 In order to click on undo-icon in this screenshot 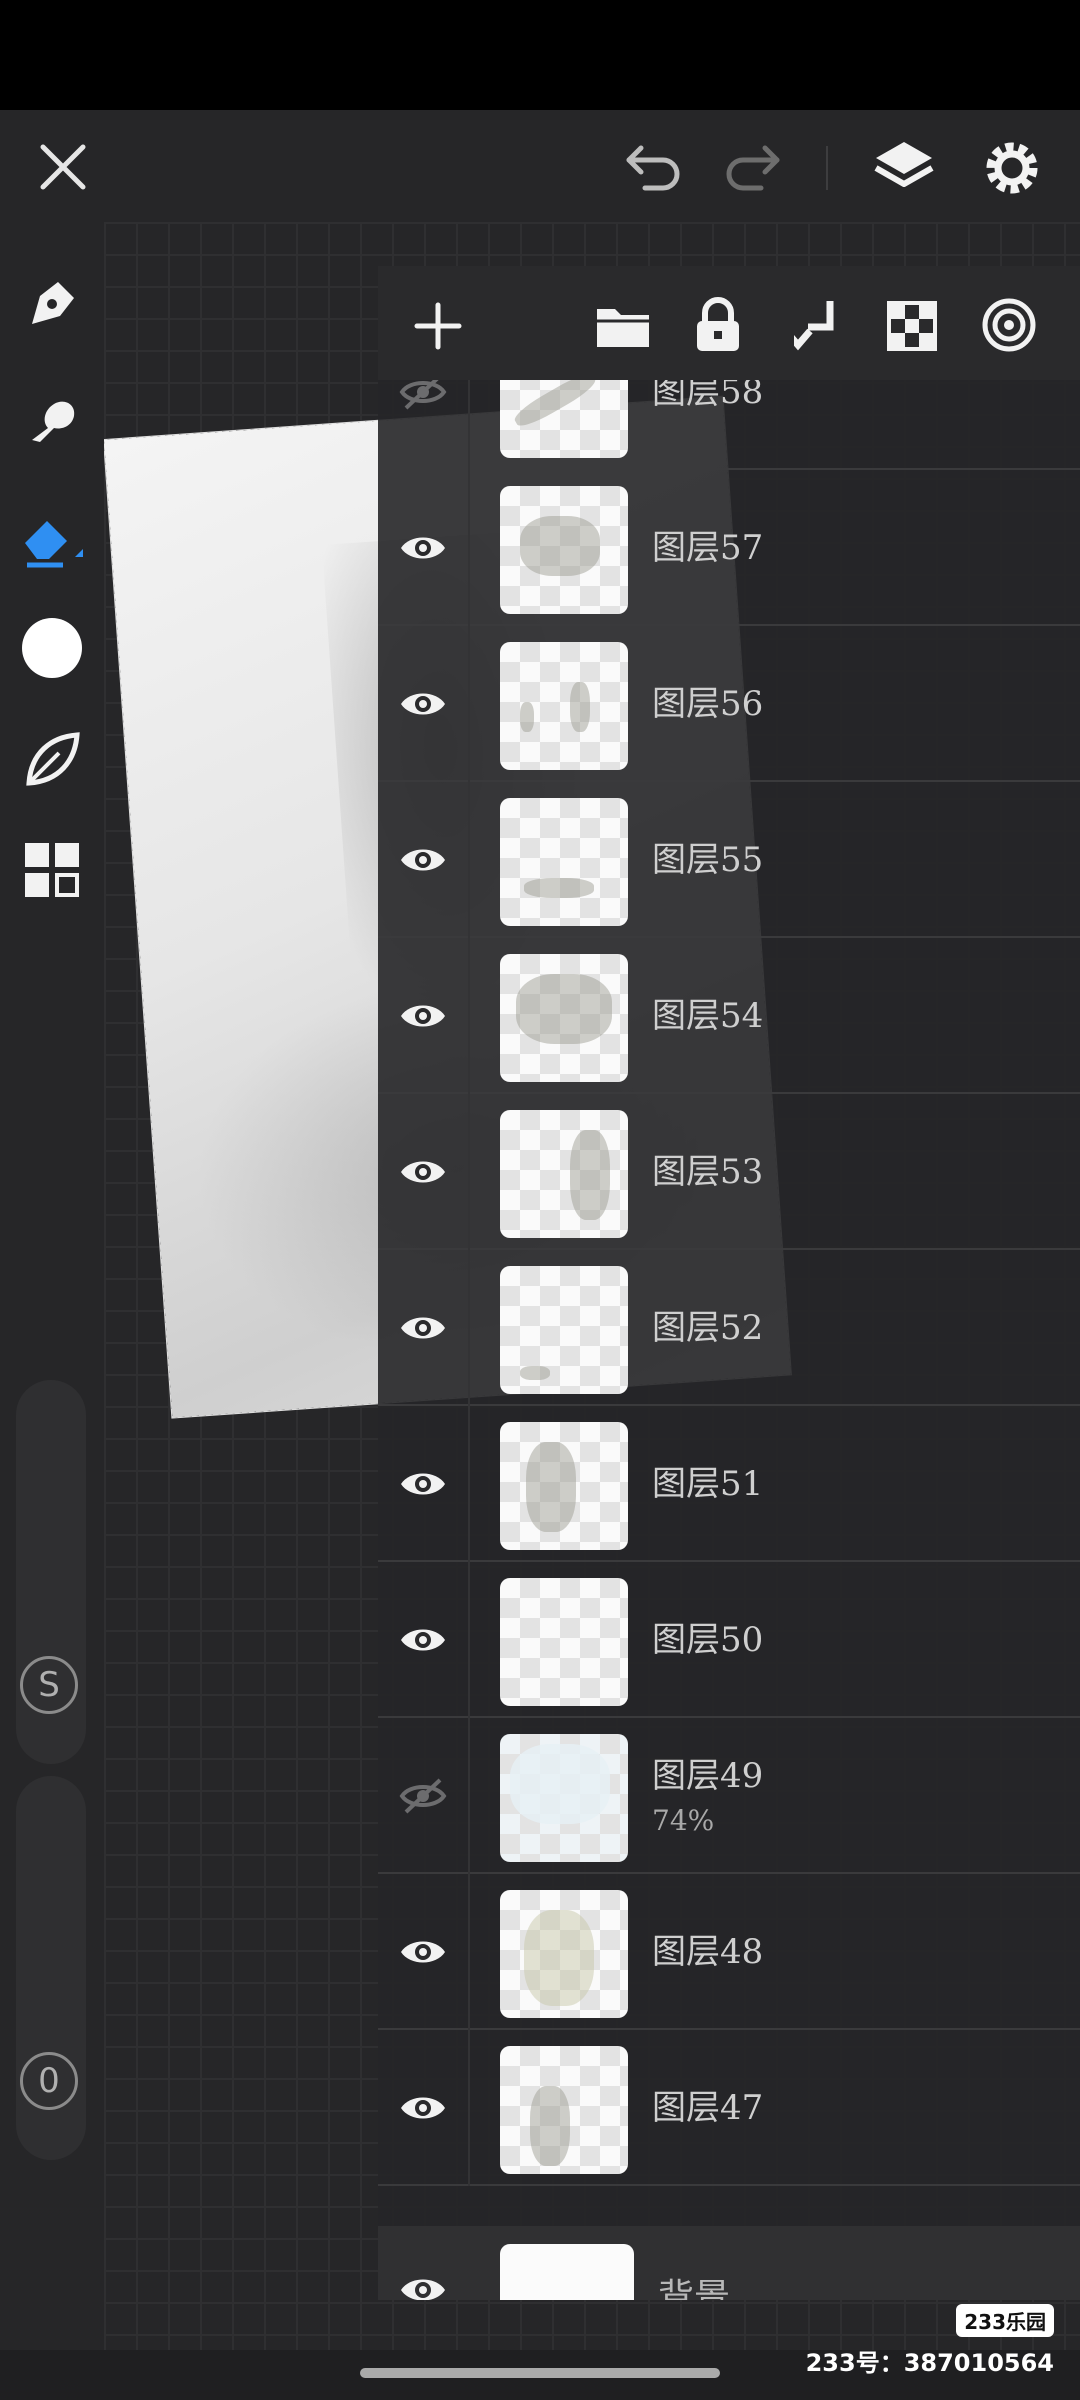, I will do `click(655, 166)`.